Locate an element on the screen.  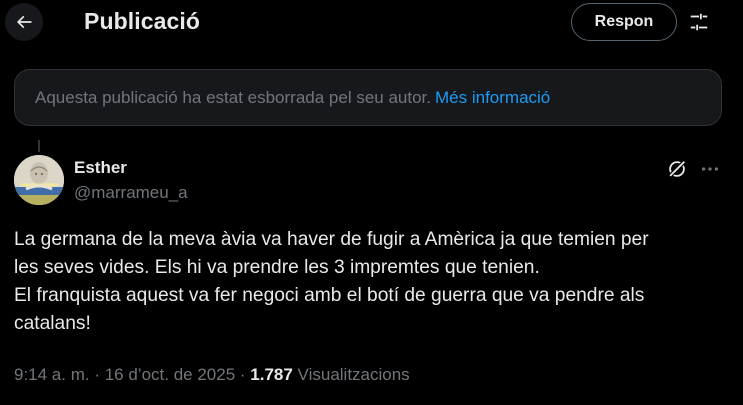
page-title: Publicació is located at coordinates (142, 21).